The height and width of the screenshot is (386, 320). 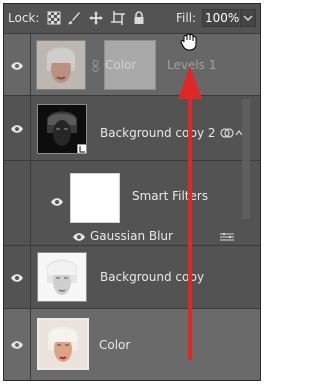 I want to click on hand-cursor-icon, so click(x=188, y=42).